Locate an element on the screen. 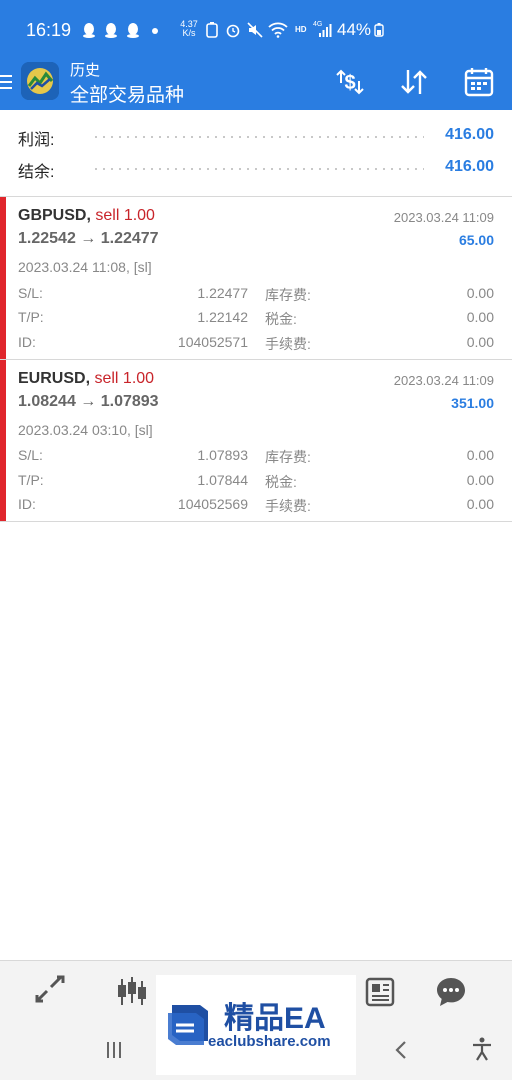 The width and height of the screenshot is (512, 1080). deal-profit: 65.00 is located at coordinates (476, 240).